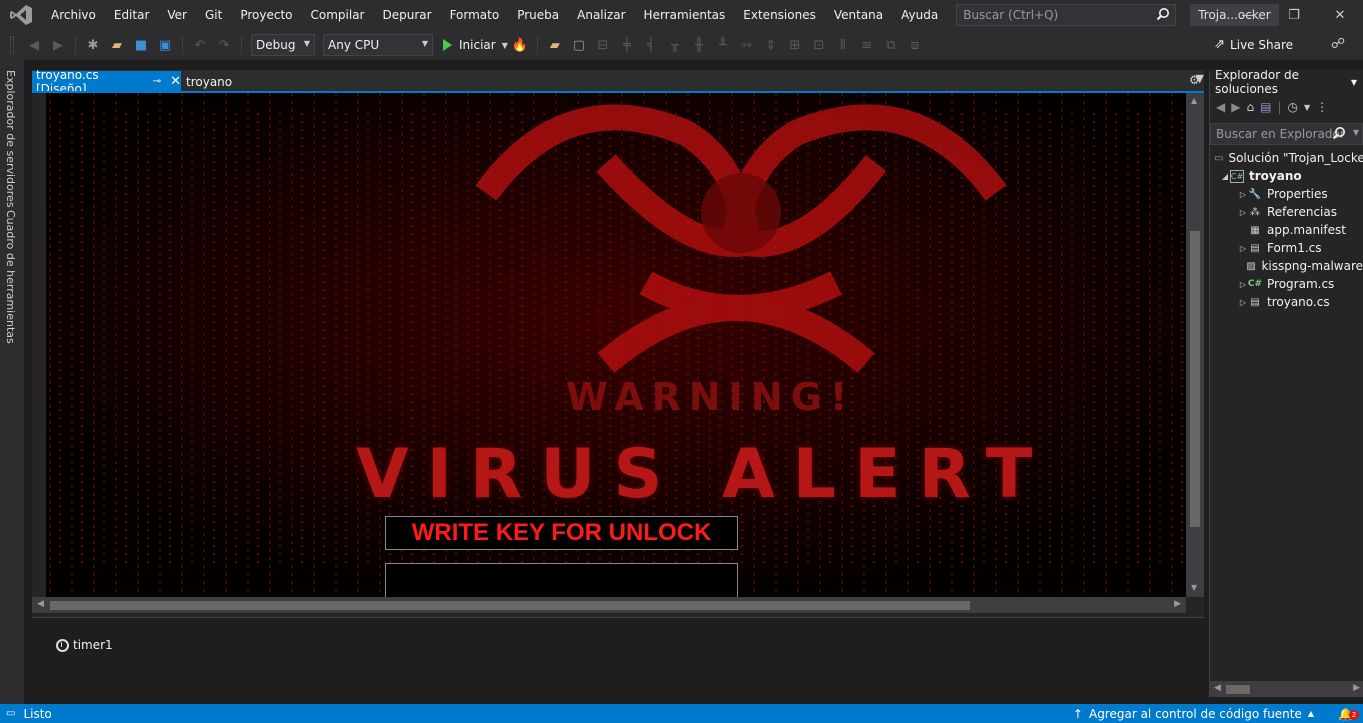  I want to click on platform-select: Any CPU ▼, so click(378, 45).